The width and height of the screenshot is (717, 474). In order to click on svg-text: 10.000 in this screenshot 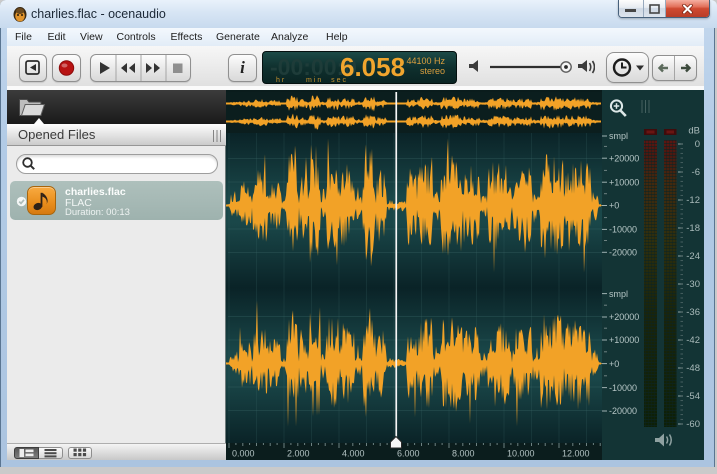, I will do `click(521, 454)`.